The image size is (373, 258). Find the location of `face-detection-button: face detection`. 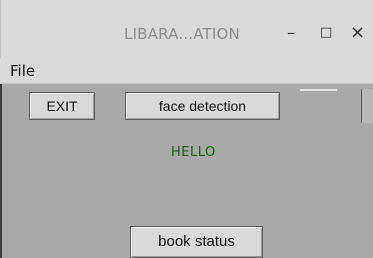

face-detection-button: face detection is located at coordinates (202, 106).